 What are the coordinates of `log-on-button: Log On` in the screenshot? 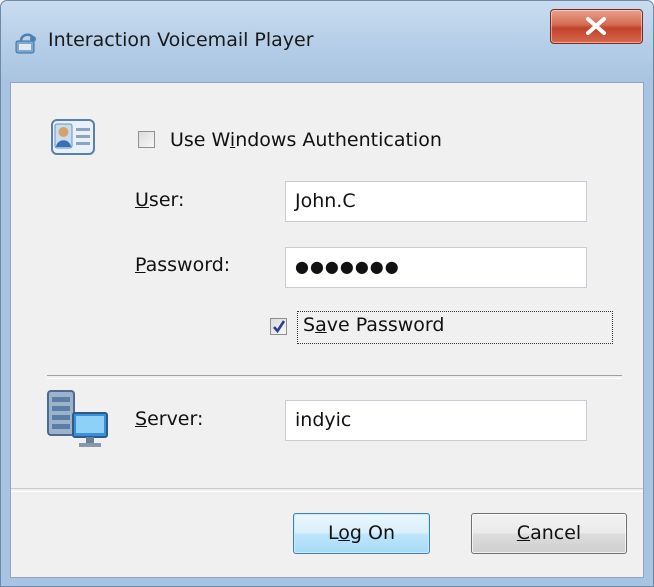 It's located at (361, 533).